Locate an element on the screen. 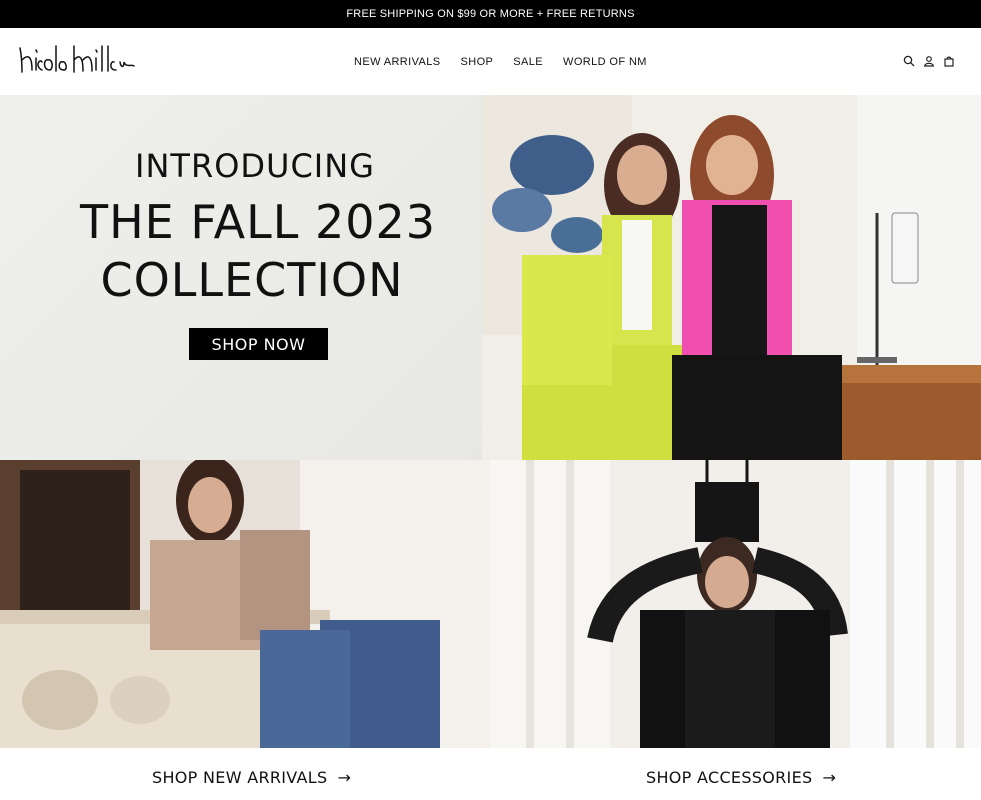 This screenshot has height=800, width=981. category-links: SHOP NEW ARRIVALS → SHOP ACCESSORIES → is located at coordinates (490, 774).